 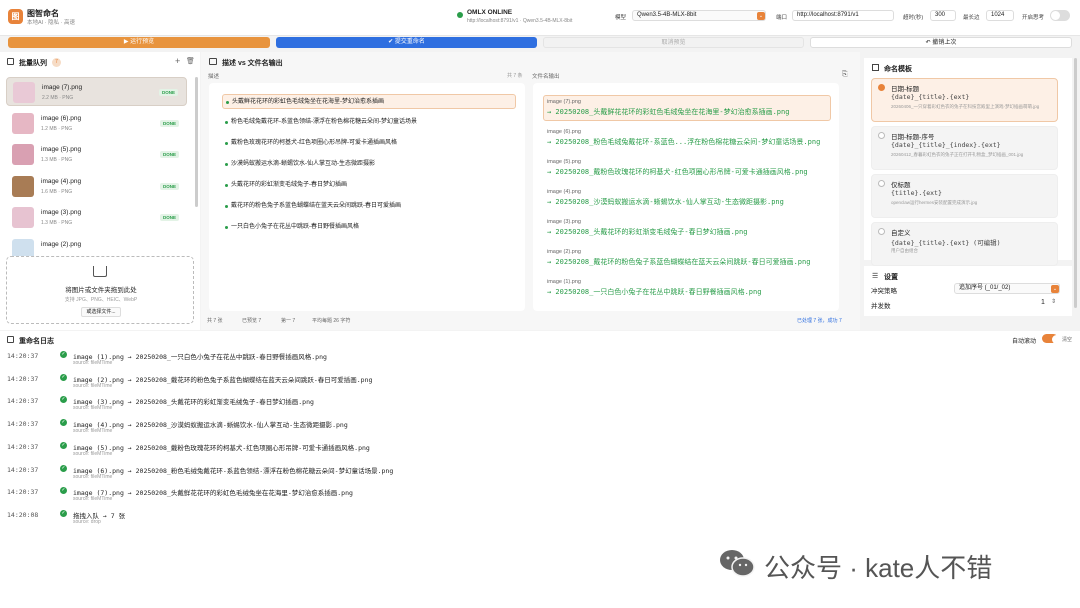 I want to click on description-text: 粉色毛绒兔戴花环-系蓝色领结-漂浮在粉色棉花糖云朵间-梦幻童话场景, so click(x=324, y=122).